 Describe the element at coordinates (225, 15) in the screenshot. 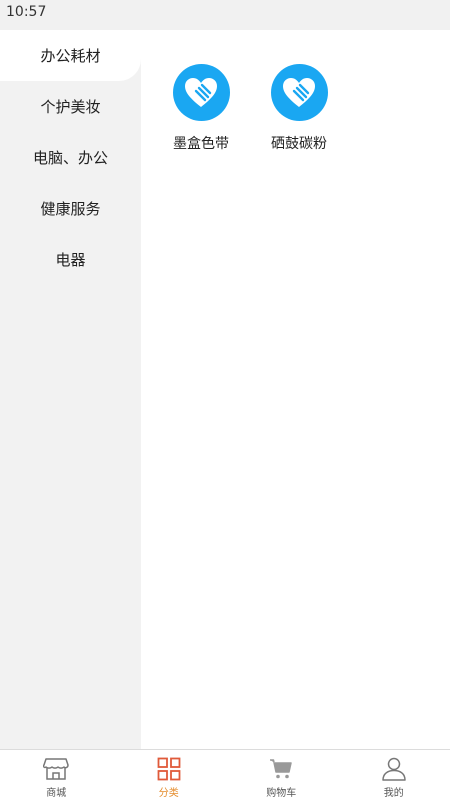

I see `status-bar: 10:57` at that location.